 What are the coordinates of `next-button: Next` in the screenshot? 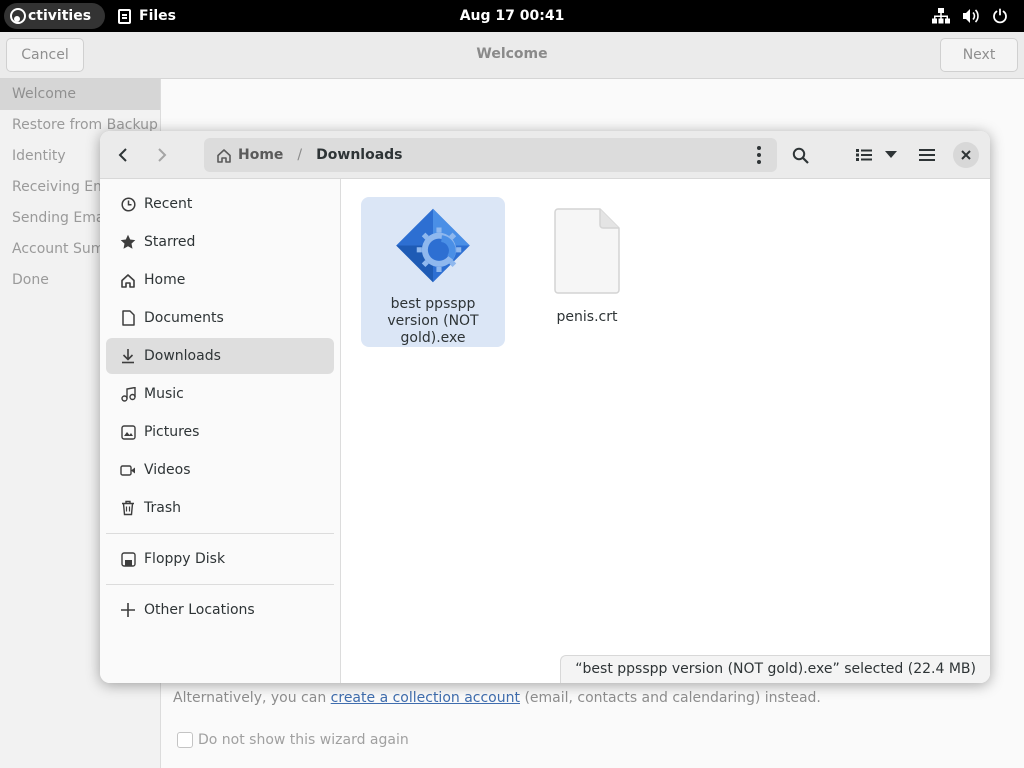 It's located at (979, 55).